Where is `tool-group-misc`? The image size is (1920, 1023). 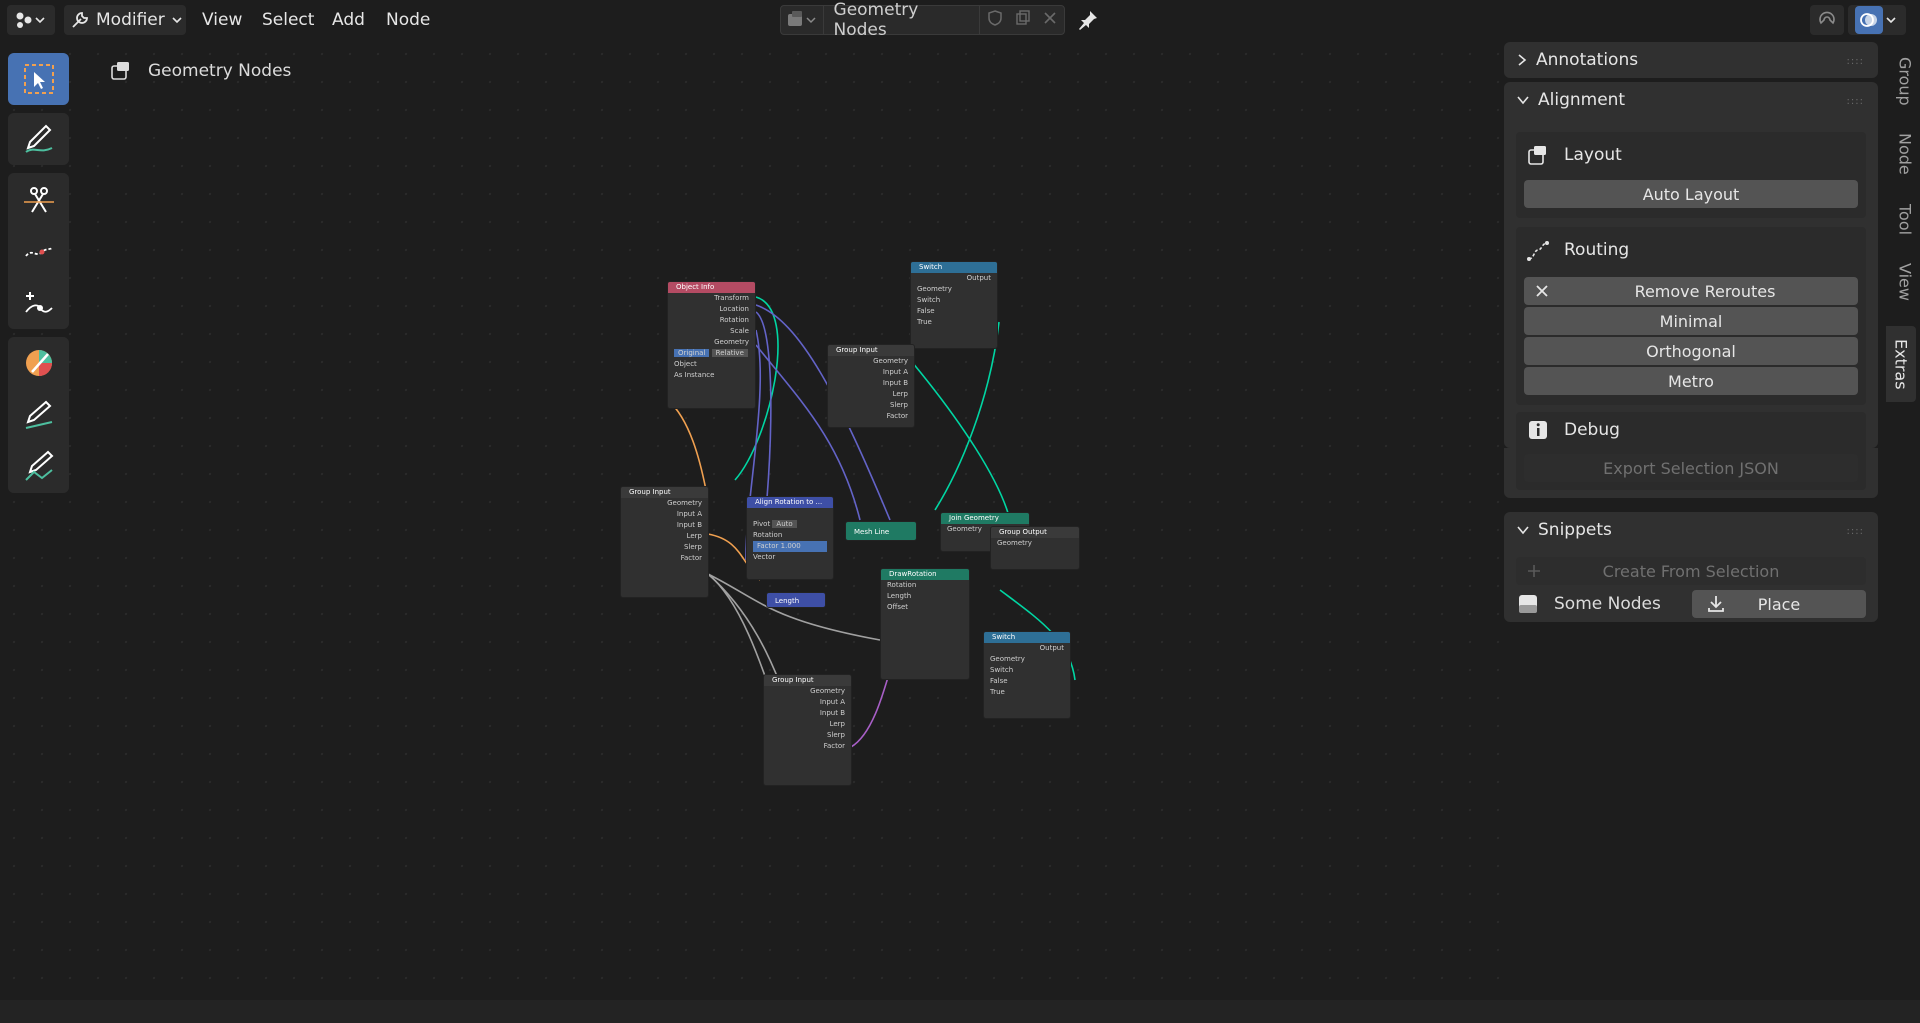 tool-group-misc is located at coordinates (38, 415).